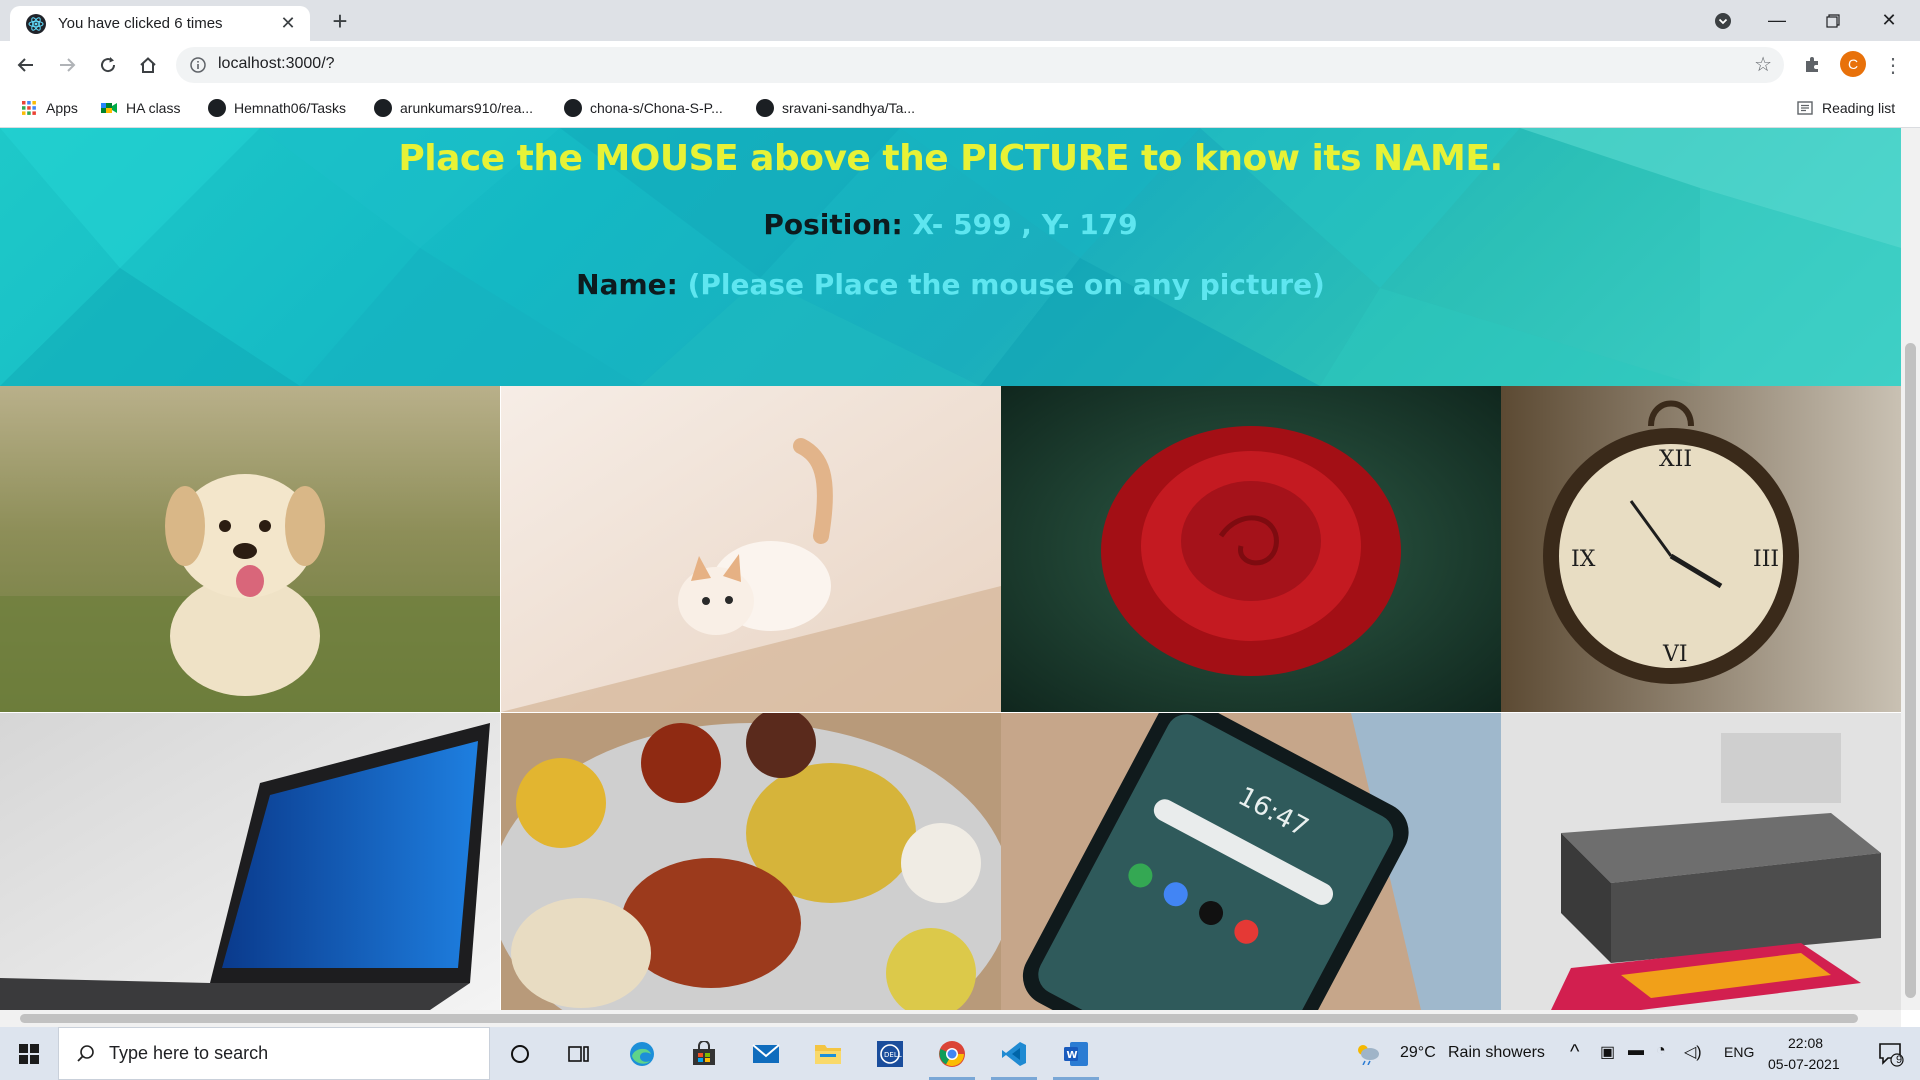 This screenshot has width=1920, height=1080. What do you see at coordinates (29, 1053) in the screenshot?
I see `start-windows-icon` at bounding box center [29, 1053].